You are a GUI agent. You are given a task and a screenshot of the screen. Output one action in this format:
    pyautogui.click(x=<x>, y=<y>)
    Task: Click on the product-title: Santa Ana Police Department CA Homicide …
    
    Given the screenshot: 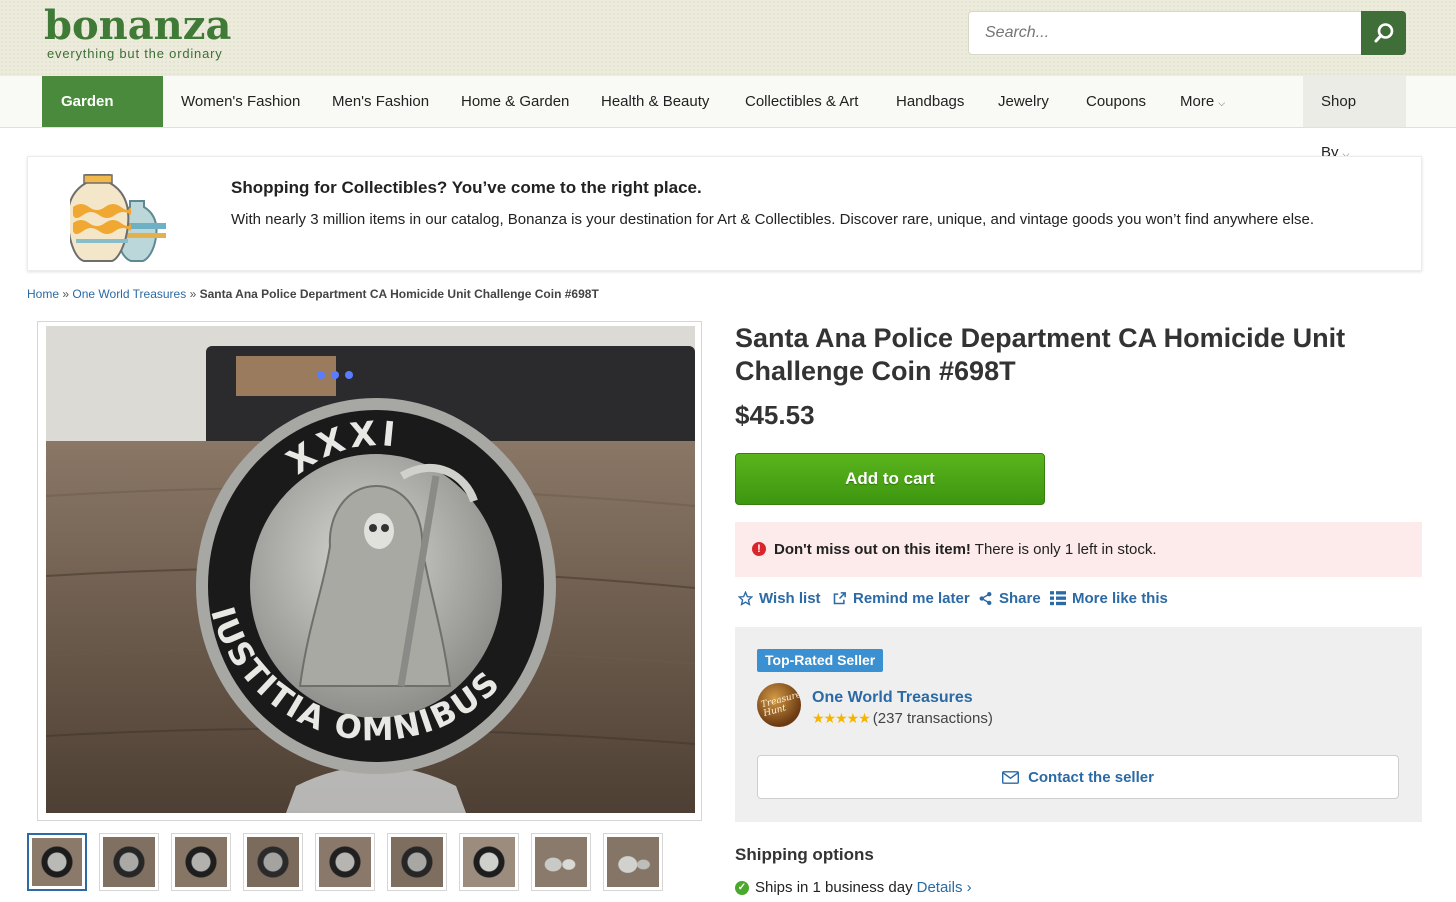 What is the action you would take?
    pyautogui.click(x=1040, y=354)
    